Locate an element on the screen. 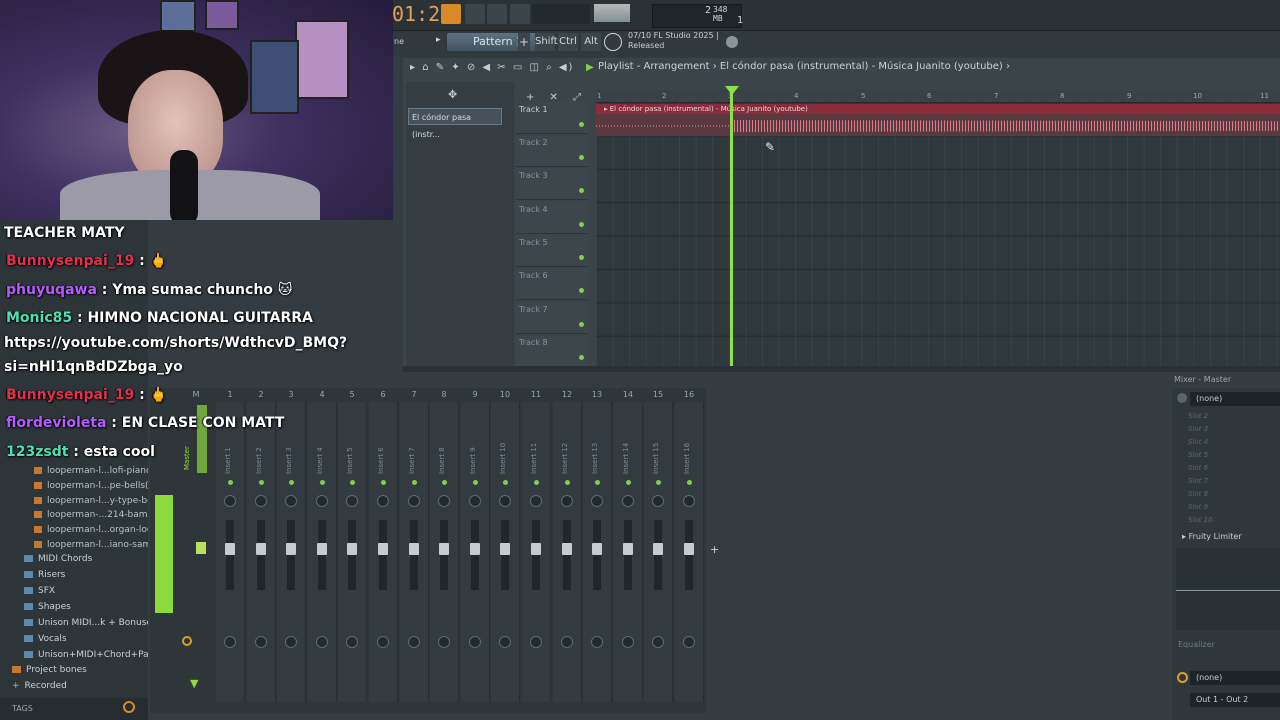 Image resolution: width=1280 pixels, height=720 pixels. master-fader is located at coordinates (201, 548).